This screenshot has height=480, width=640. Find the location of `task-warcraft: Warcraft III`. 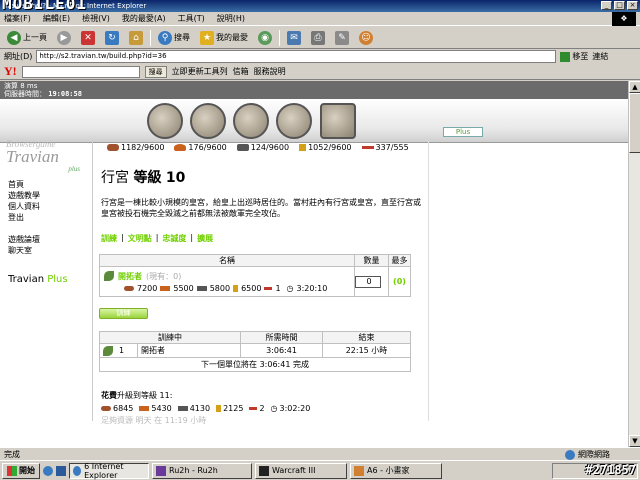

task-warcraft: Warcraft III is located at coordinates (301, 470).